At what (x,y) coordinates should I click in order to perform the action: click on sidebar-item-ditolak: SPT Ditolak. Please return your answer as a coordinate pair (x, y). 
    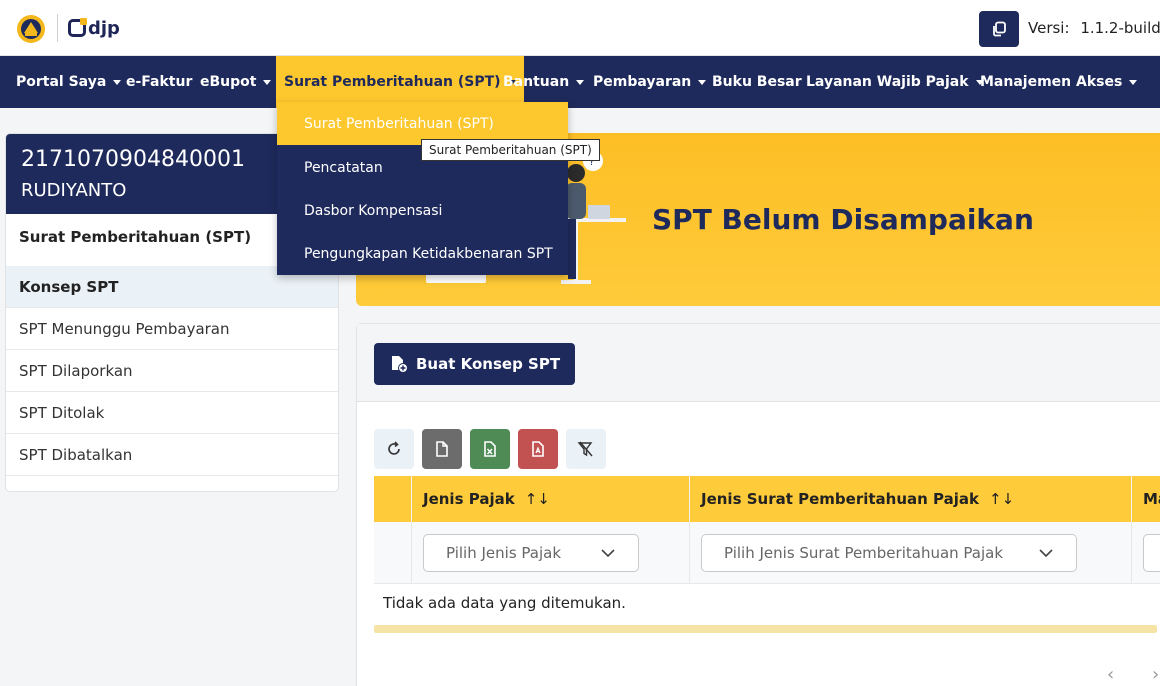
    Looking at the image, I should click on (172, 413).